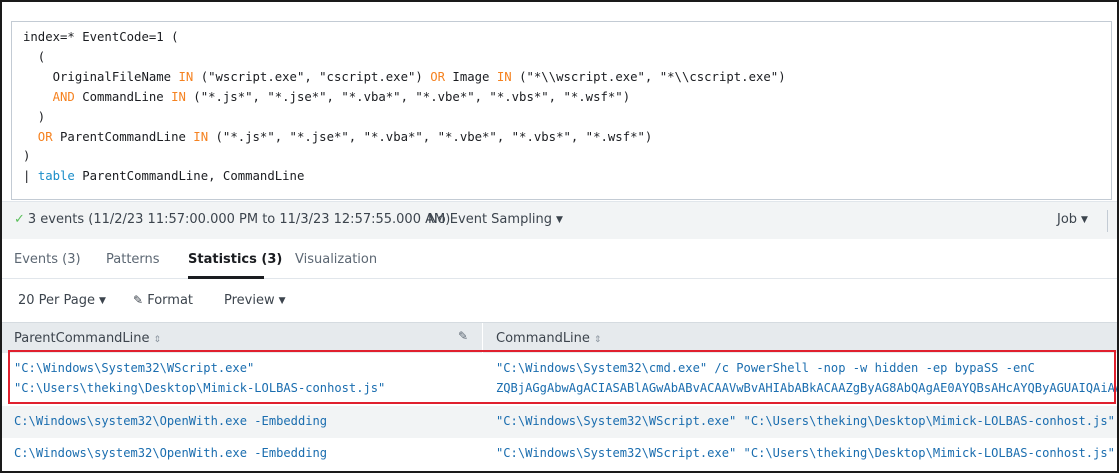 This screenshot has width=1119, height=473. Describe the element at coordinates (101, 37) in the screenshot. I see `query-line-1: index=* EventCode=1 (` at that location.